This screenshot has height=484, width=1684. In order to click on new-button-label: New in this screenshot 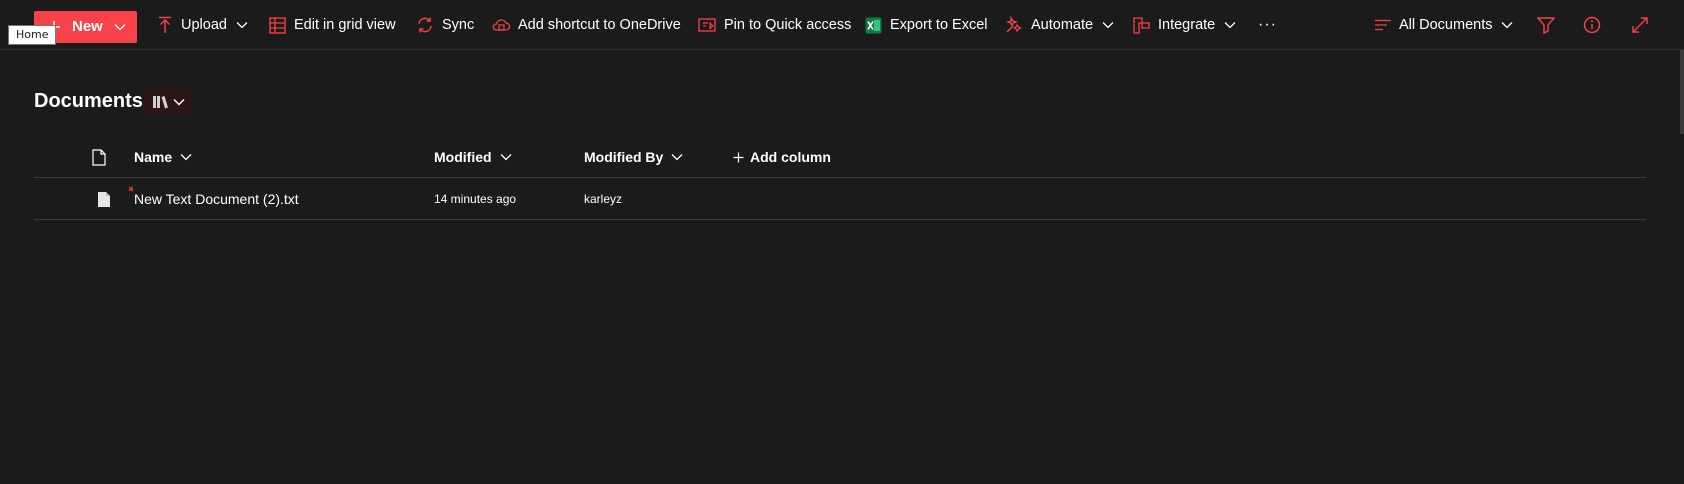, I will do `click(87, 26)`.